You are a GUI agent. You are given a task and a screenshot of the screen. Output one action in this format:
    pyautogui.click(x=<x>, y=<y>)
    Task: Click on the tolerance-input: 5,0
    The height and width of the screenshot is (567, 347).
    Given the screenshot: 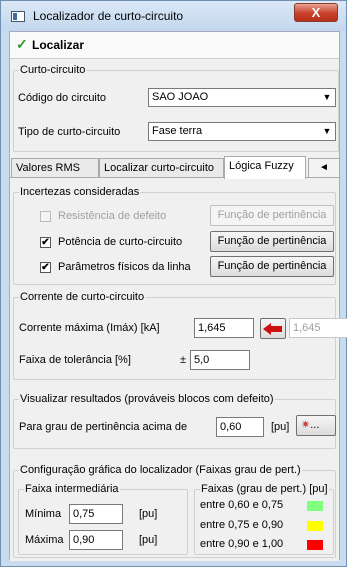 What is the action you would take?
    pyautogui.click(x=220, y=360)
    